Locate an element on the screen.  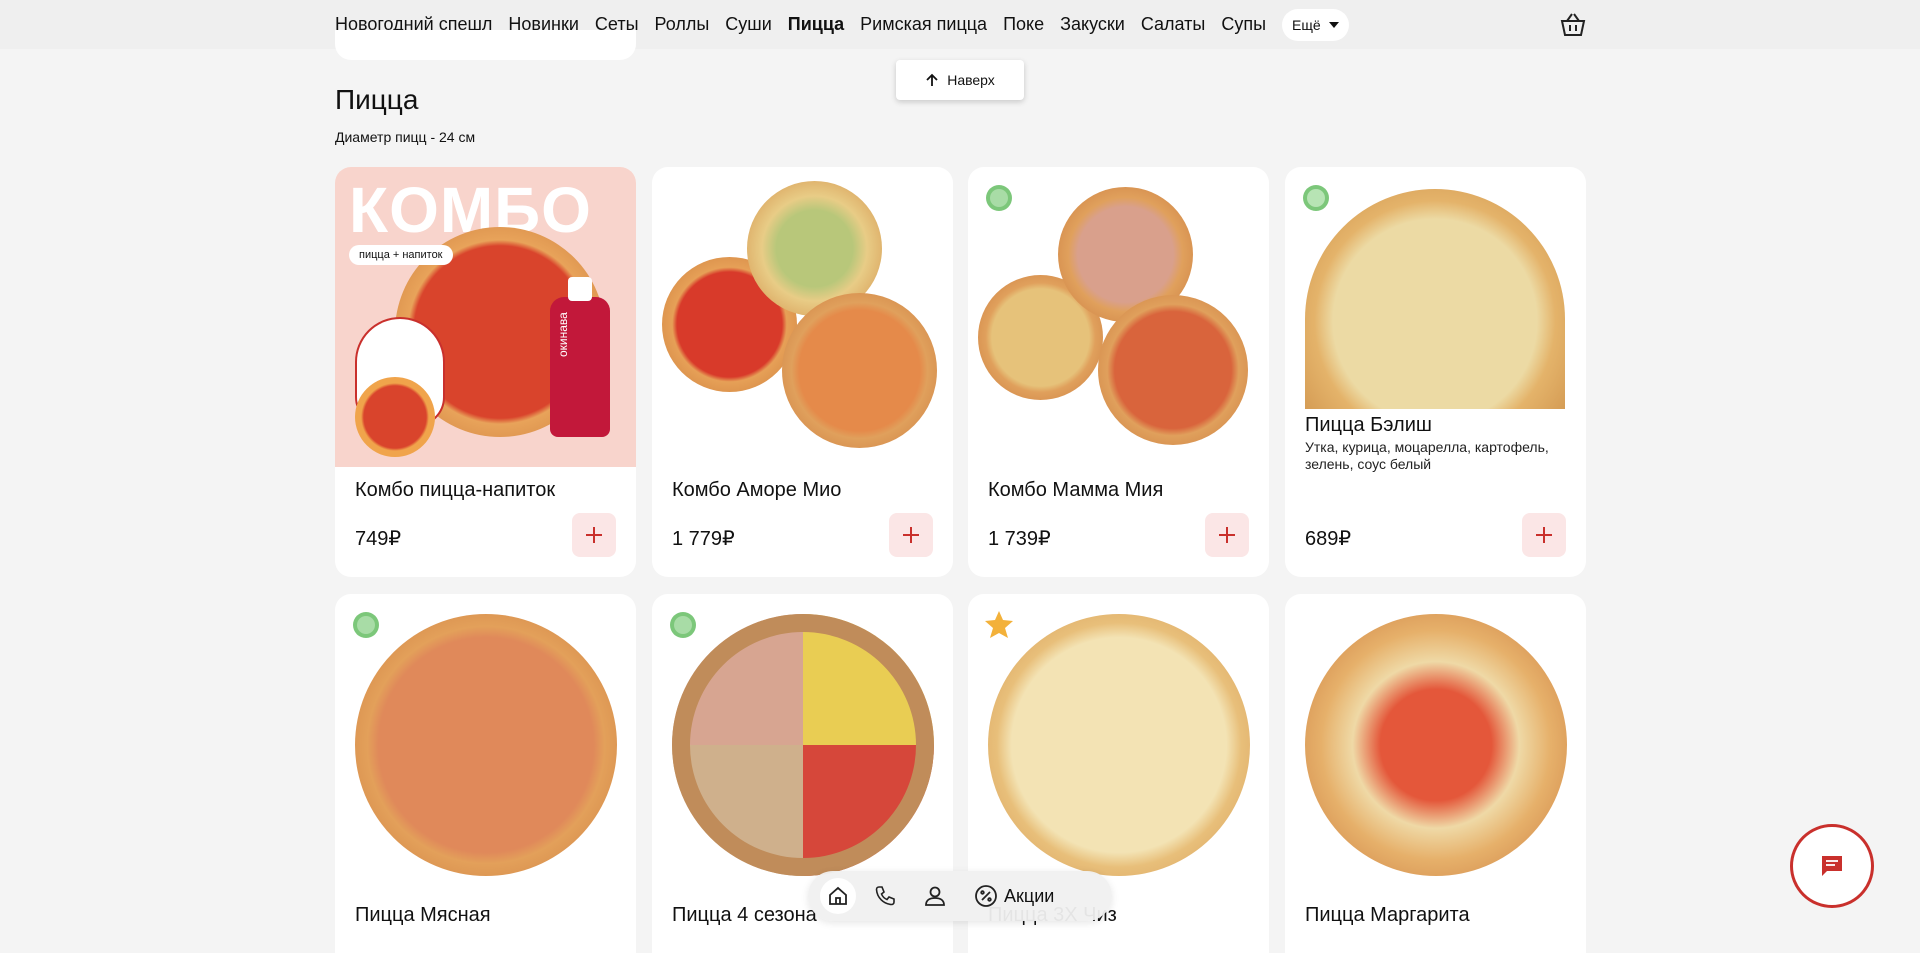
product-price: 749₽ is located at coordinates (378, 539).